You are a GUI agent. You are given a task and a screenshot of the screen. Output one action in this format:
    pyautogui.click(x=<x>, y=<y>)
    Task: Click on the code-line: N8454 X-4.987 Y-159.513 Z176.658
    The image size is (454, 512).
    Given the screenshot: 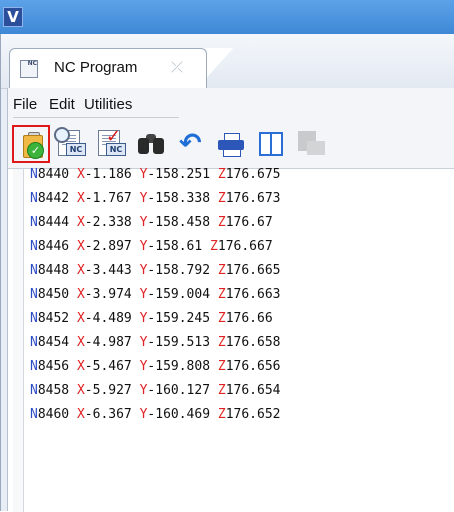 What is the action you would take?
    pyautogui.click(x=155, y=343)
    